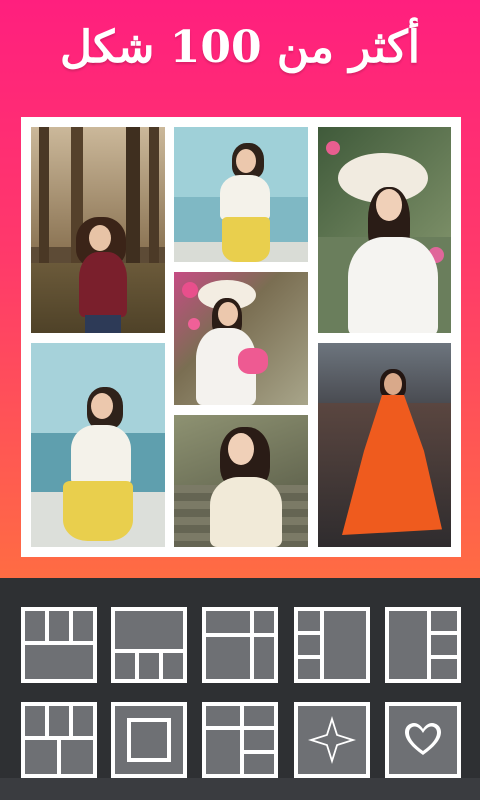 Image resolution: width=480 pixels, height=800 pixels. What do you see at coordinates (98, 445) in the screenshot?
I see `photo-seaside-portrait-wide` at bounding box center [98, 445].